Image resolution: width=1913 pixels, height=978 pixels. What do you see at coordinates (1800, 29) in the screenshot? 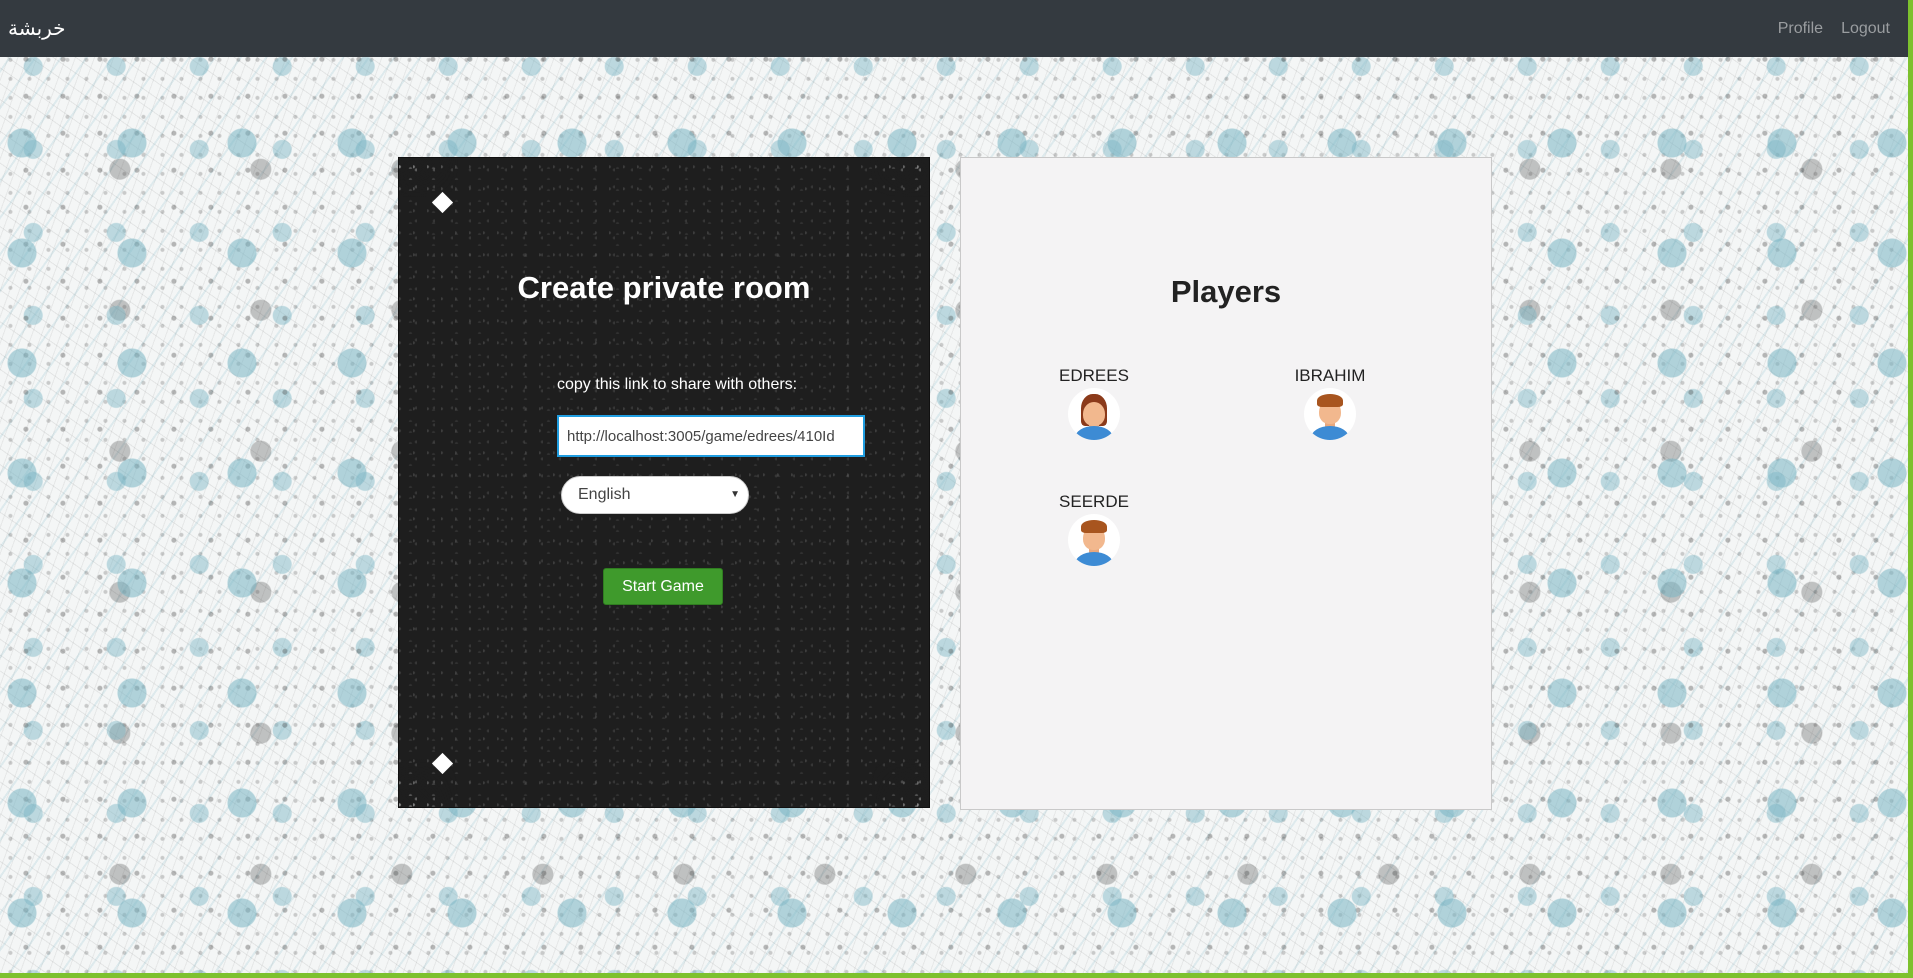
I see `profile-link: Profile` at bounding box center [1800, 29].